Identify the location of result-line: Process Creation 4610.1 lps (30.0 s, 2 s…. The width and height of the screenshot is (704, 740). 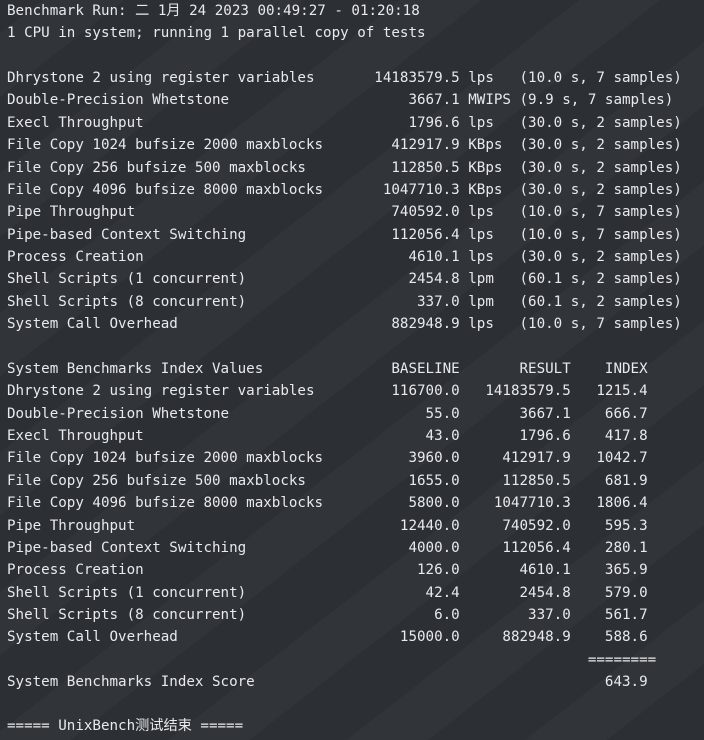
(344, 257).